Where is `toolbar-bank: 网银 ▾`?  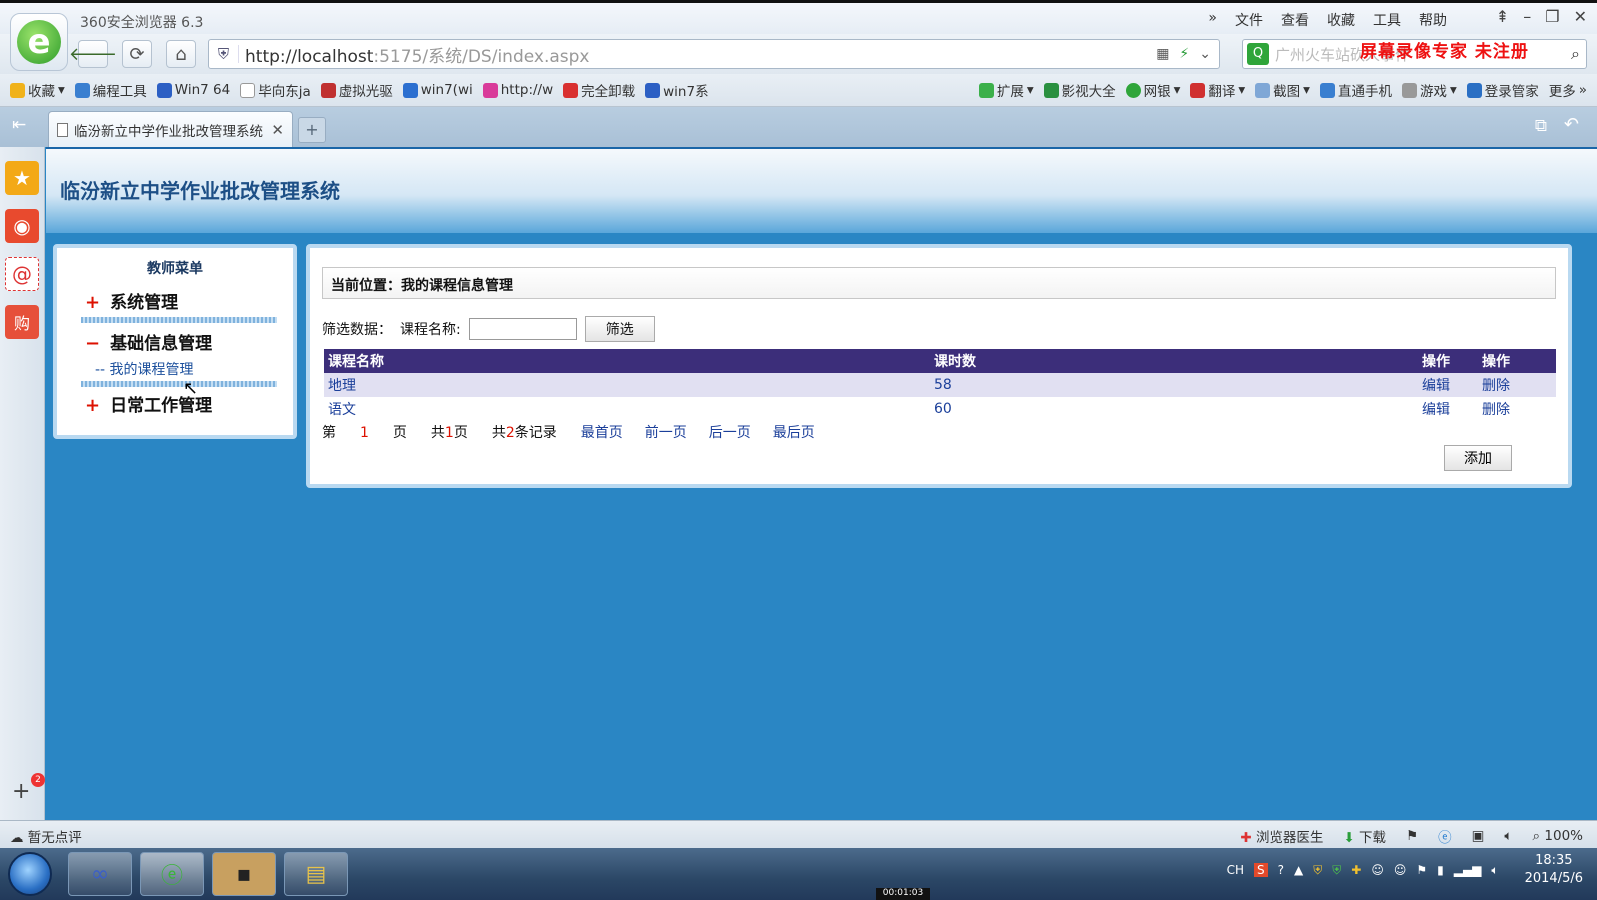
toolbar-bank: 网银 ▾ is located at coordinates (1152, 90).